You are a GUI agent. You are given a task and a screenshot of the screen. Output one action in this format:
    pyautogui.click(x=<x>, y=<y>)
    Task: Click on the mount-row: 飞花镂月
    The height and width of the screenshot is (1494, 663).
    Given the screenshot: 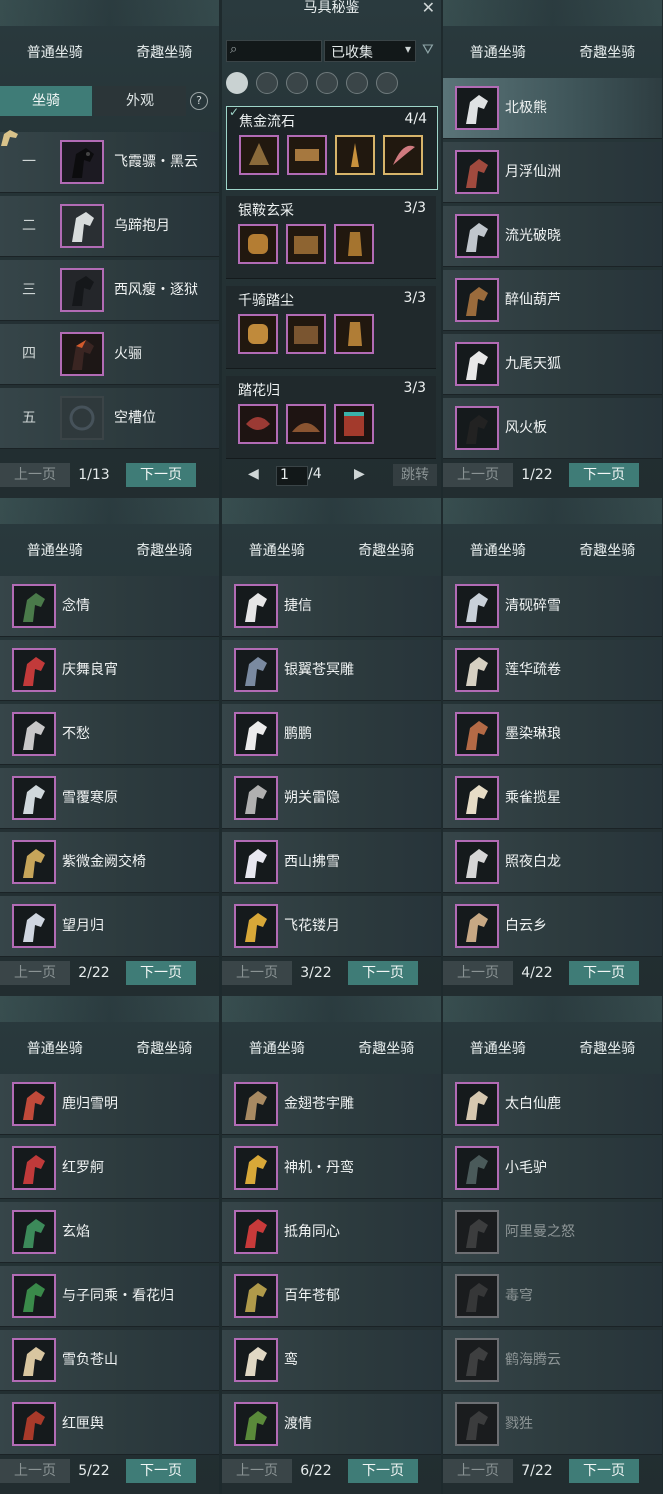 What is the action you would take?
    pyautogui.click(x=331, y=926)
    